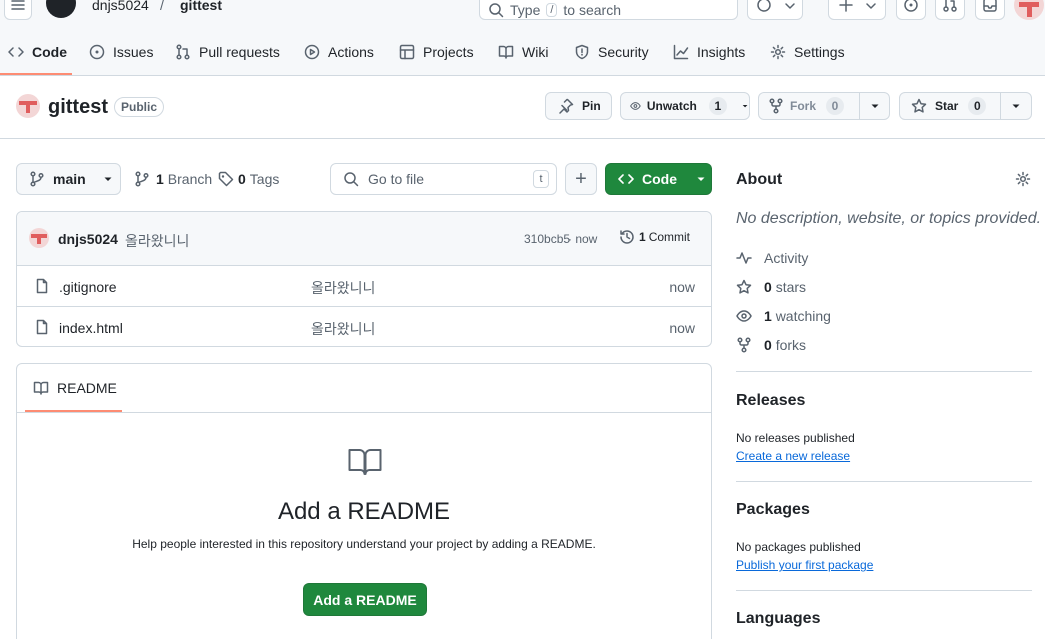  Describe the element at coordinates (807, 52) in the screenshot. I see `tab-settings: Settings` at that location.